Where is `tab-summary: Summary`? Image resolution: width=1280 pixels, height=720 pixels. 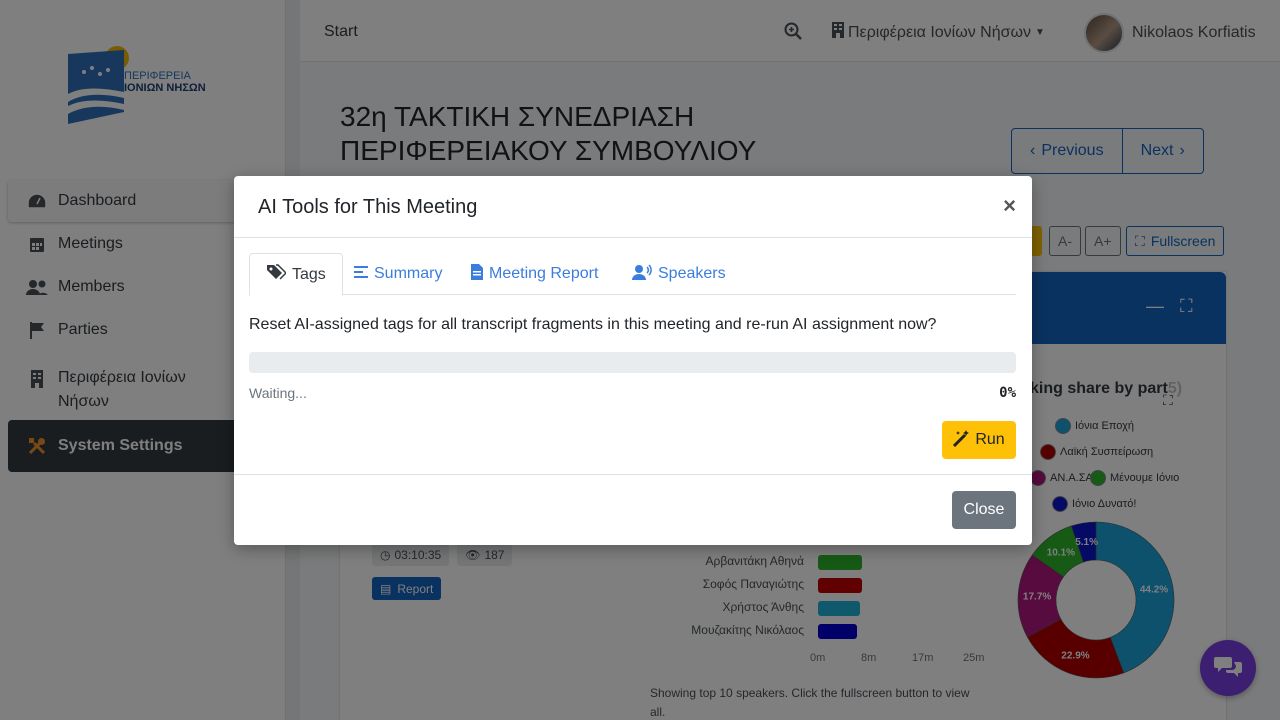
tab-summary: Summary is located at coordinates (398, 274).